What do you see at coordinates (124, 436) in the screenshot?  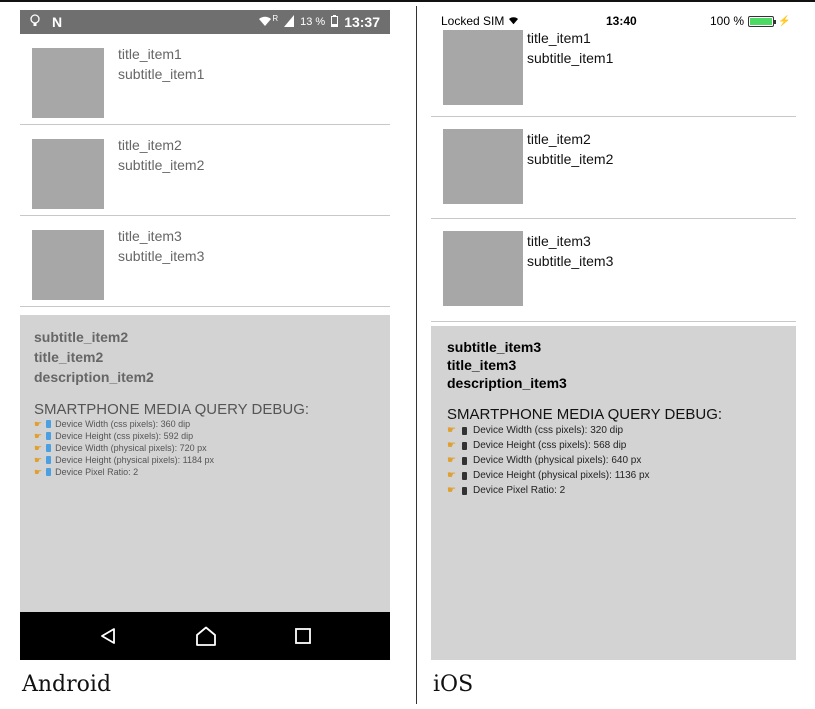 I see `debug-text: Device Height (css pixels): 592 dip` at bounding box center [124, 436].